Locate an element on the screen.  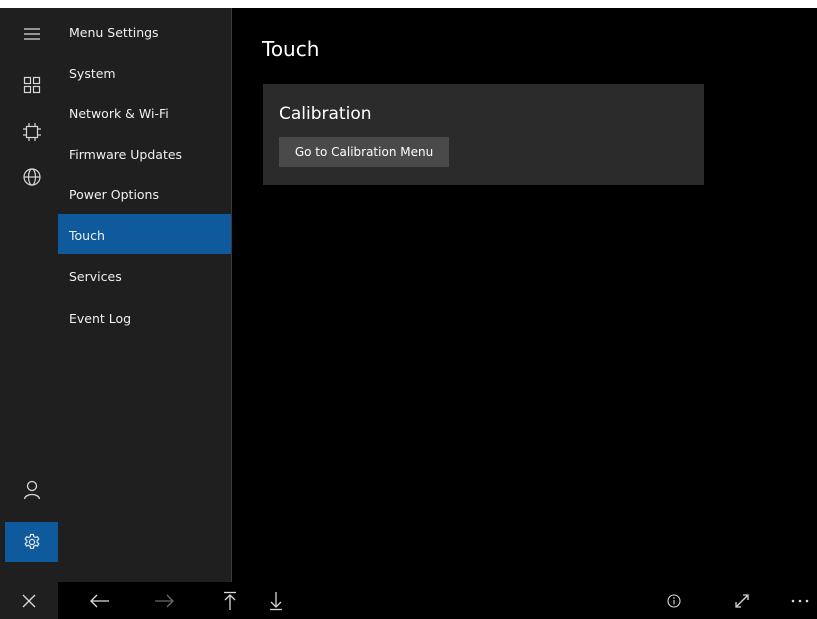
chip-icon is located at coordinates (32, 132).